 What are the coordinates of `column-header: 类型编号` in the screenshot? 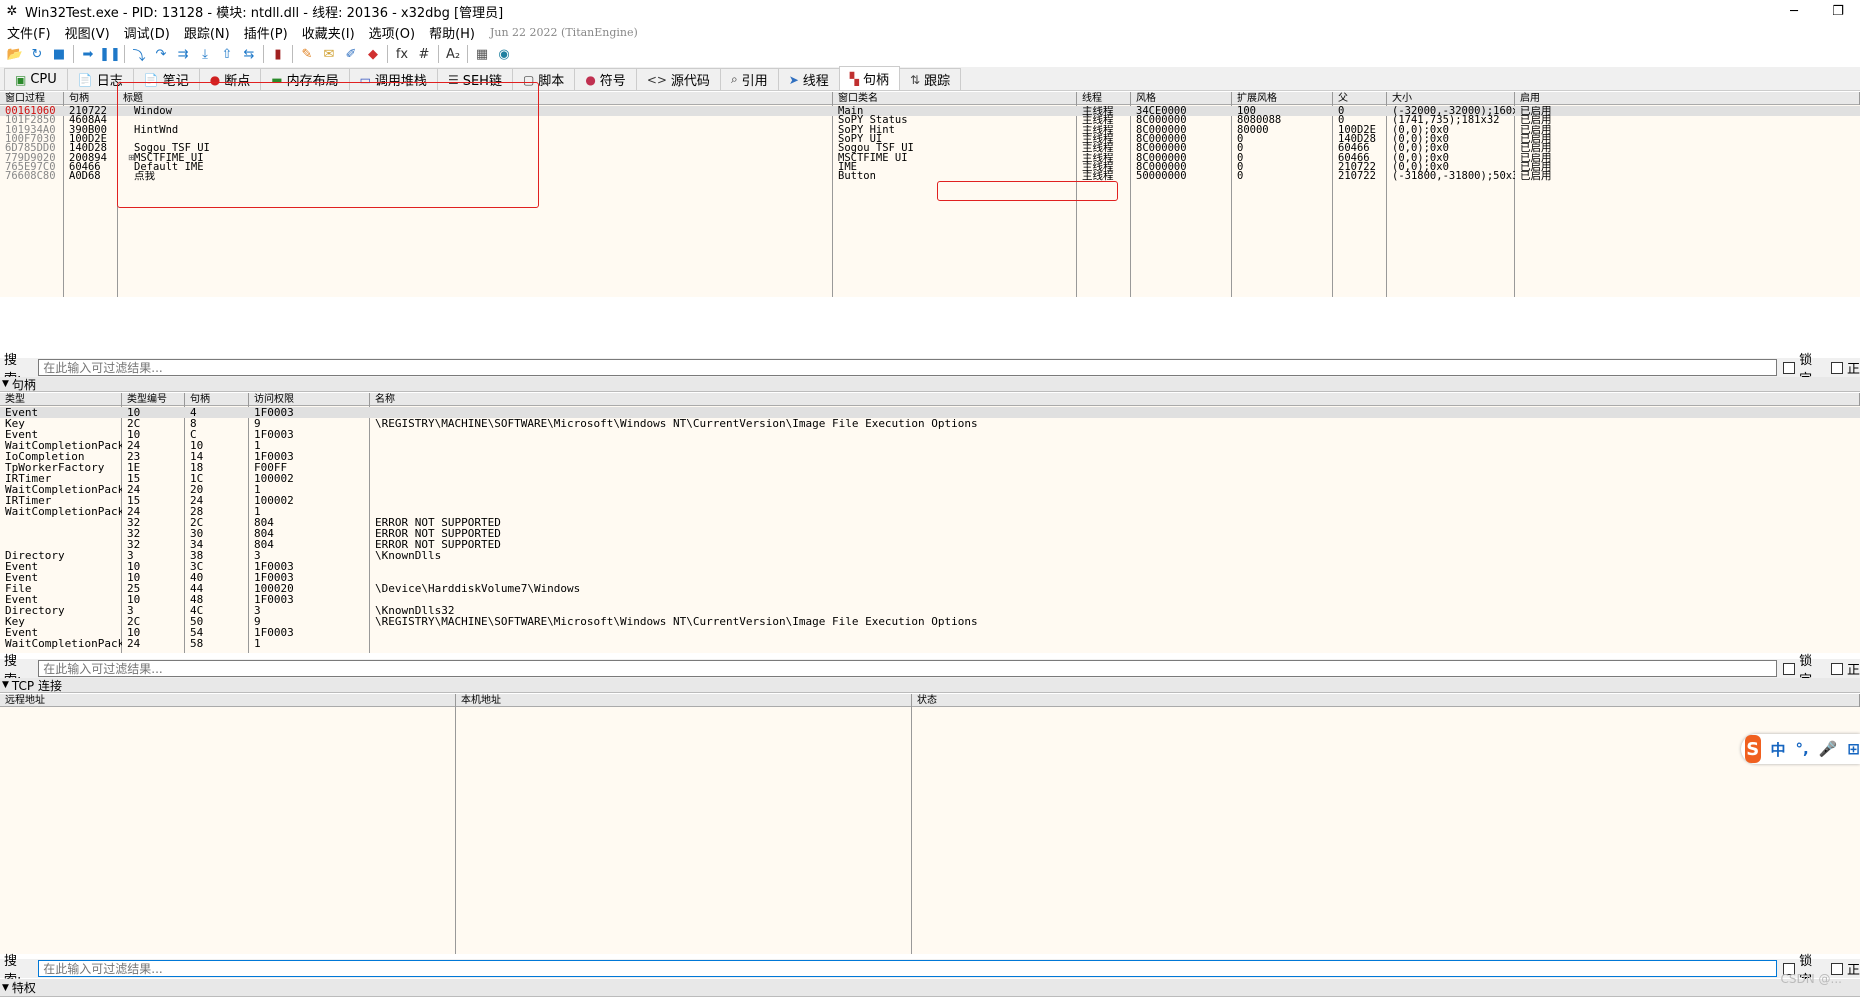 It's located at (153, 399).